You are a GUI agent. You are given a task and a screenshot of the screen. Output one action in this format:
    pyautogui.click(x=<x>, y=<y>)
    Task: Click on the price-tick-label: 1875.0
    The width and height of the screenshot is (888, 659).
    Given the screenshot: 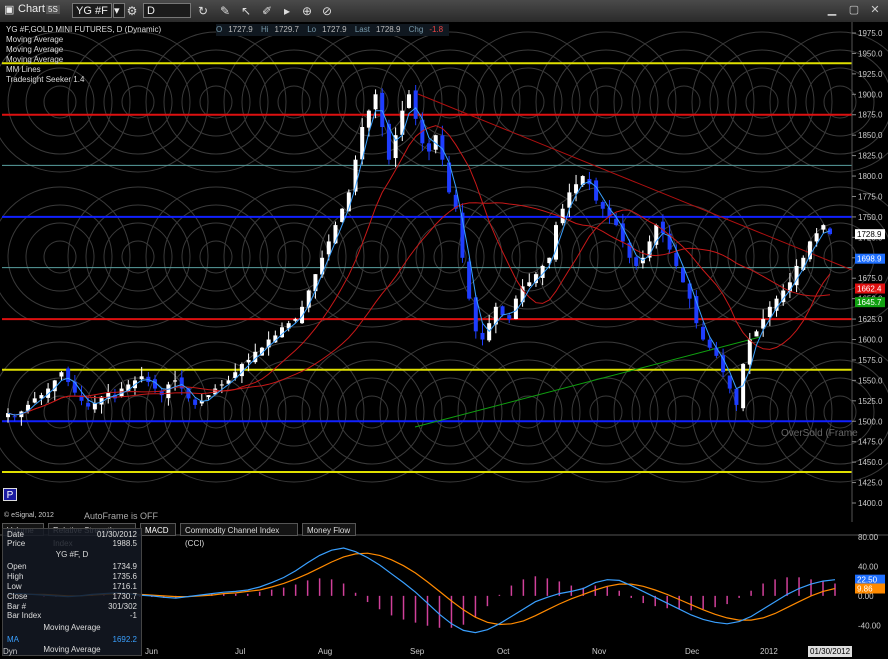 What is the action you would take?
    pyautogui.click(x=870, y=115)
    